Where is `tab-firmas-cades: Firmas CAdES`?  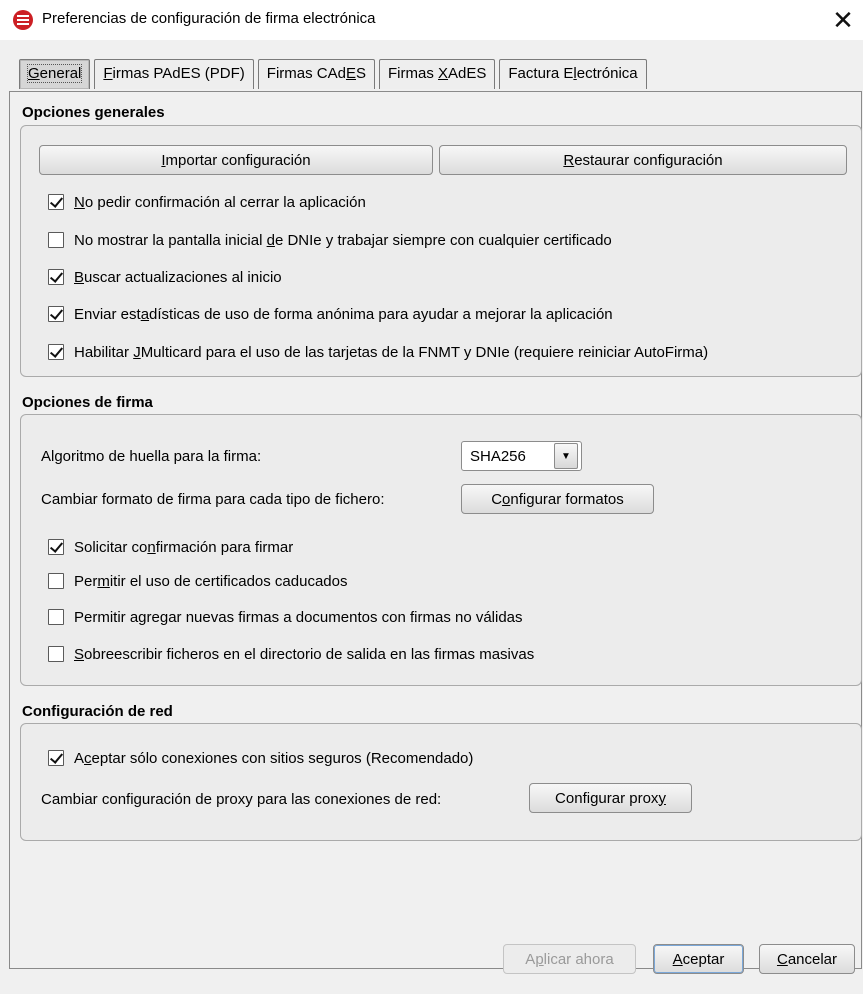 tab-firmas-cades: Firmas CAdES is located at coordinates (316, 74).